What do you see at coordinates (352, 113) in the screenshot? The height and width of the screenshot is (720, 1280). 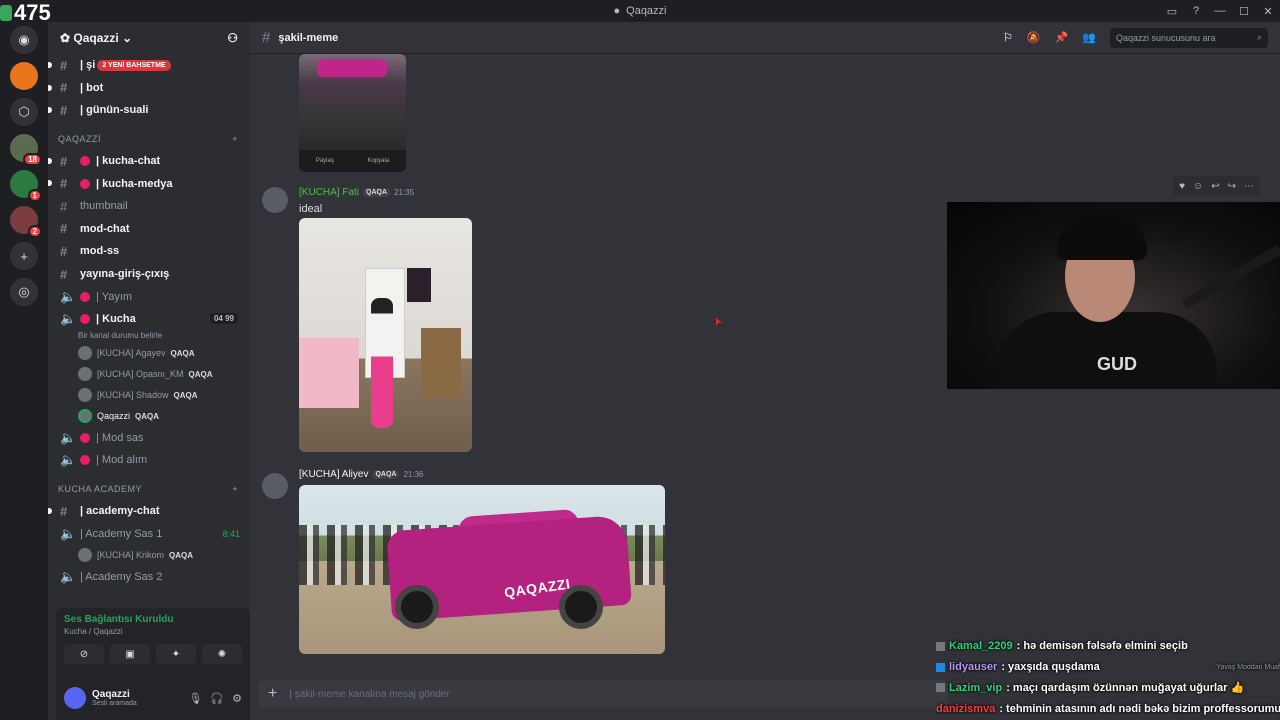 I see `attachment-image: Paylaş Kopyala` at bounding box center [352, 113].